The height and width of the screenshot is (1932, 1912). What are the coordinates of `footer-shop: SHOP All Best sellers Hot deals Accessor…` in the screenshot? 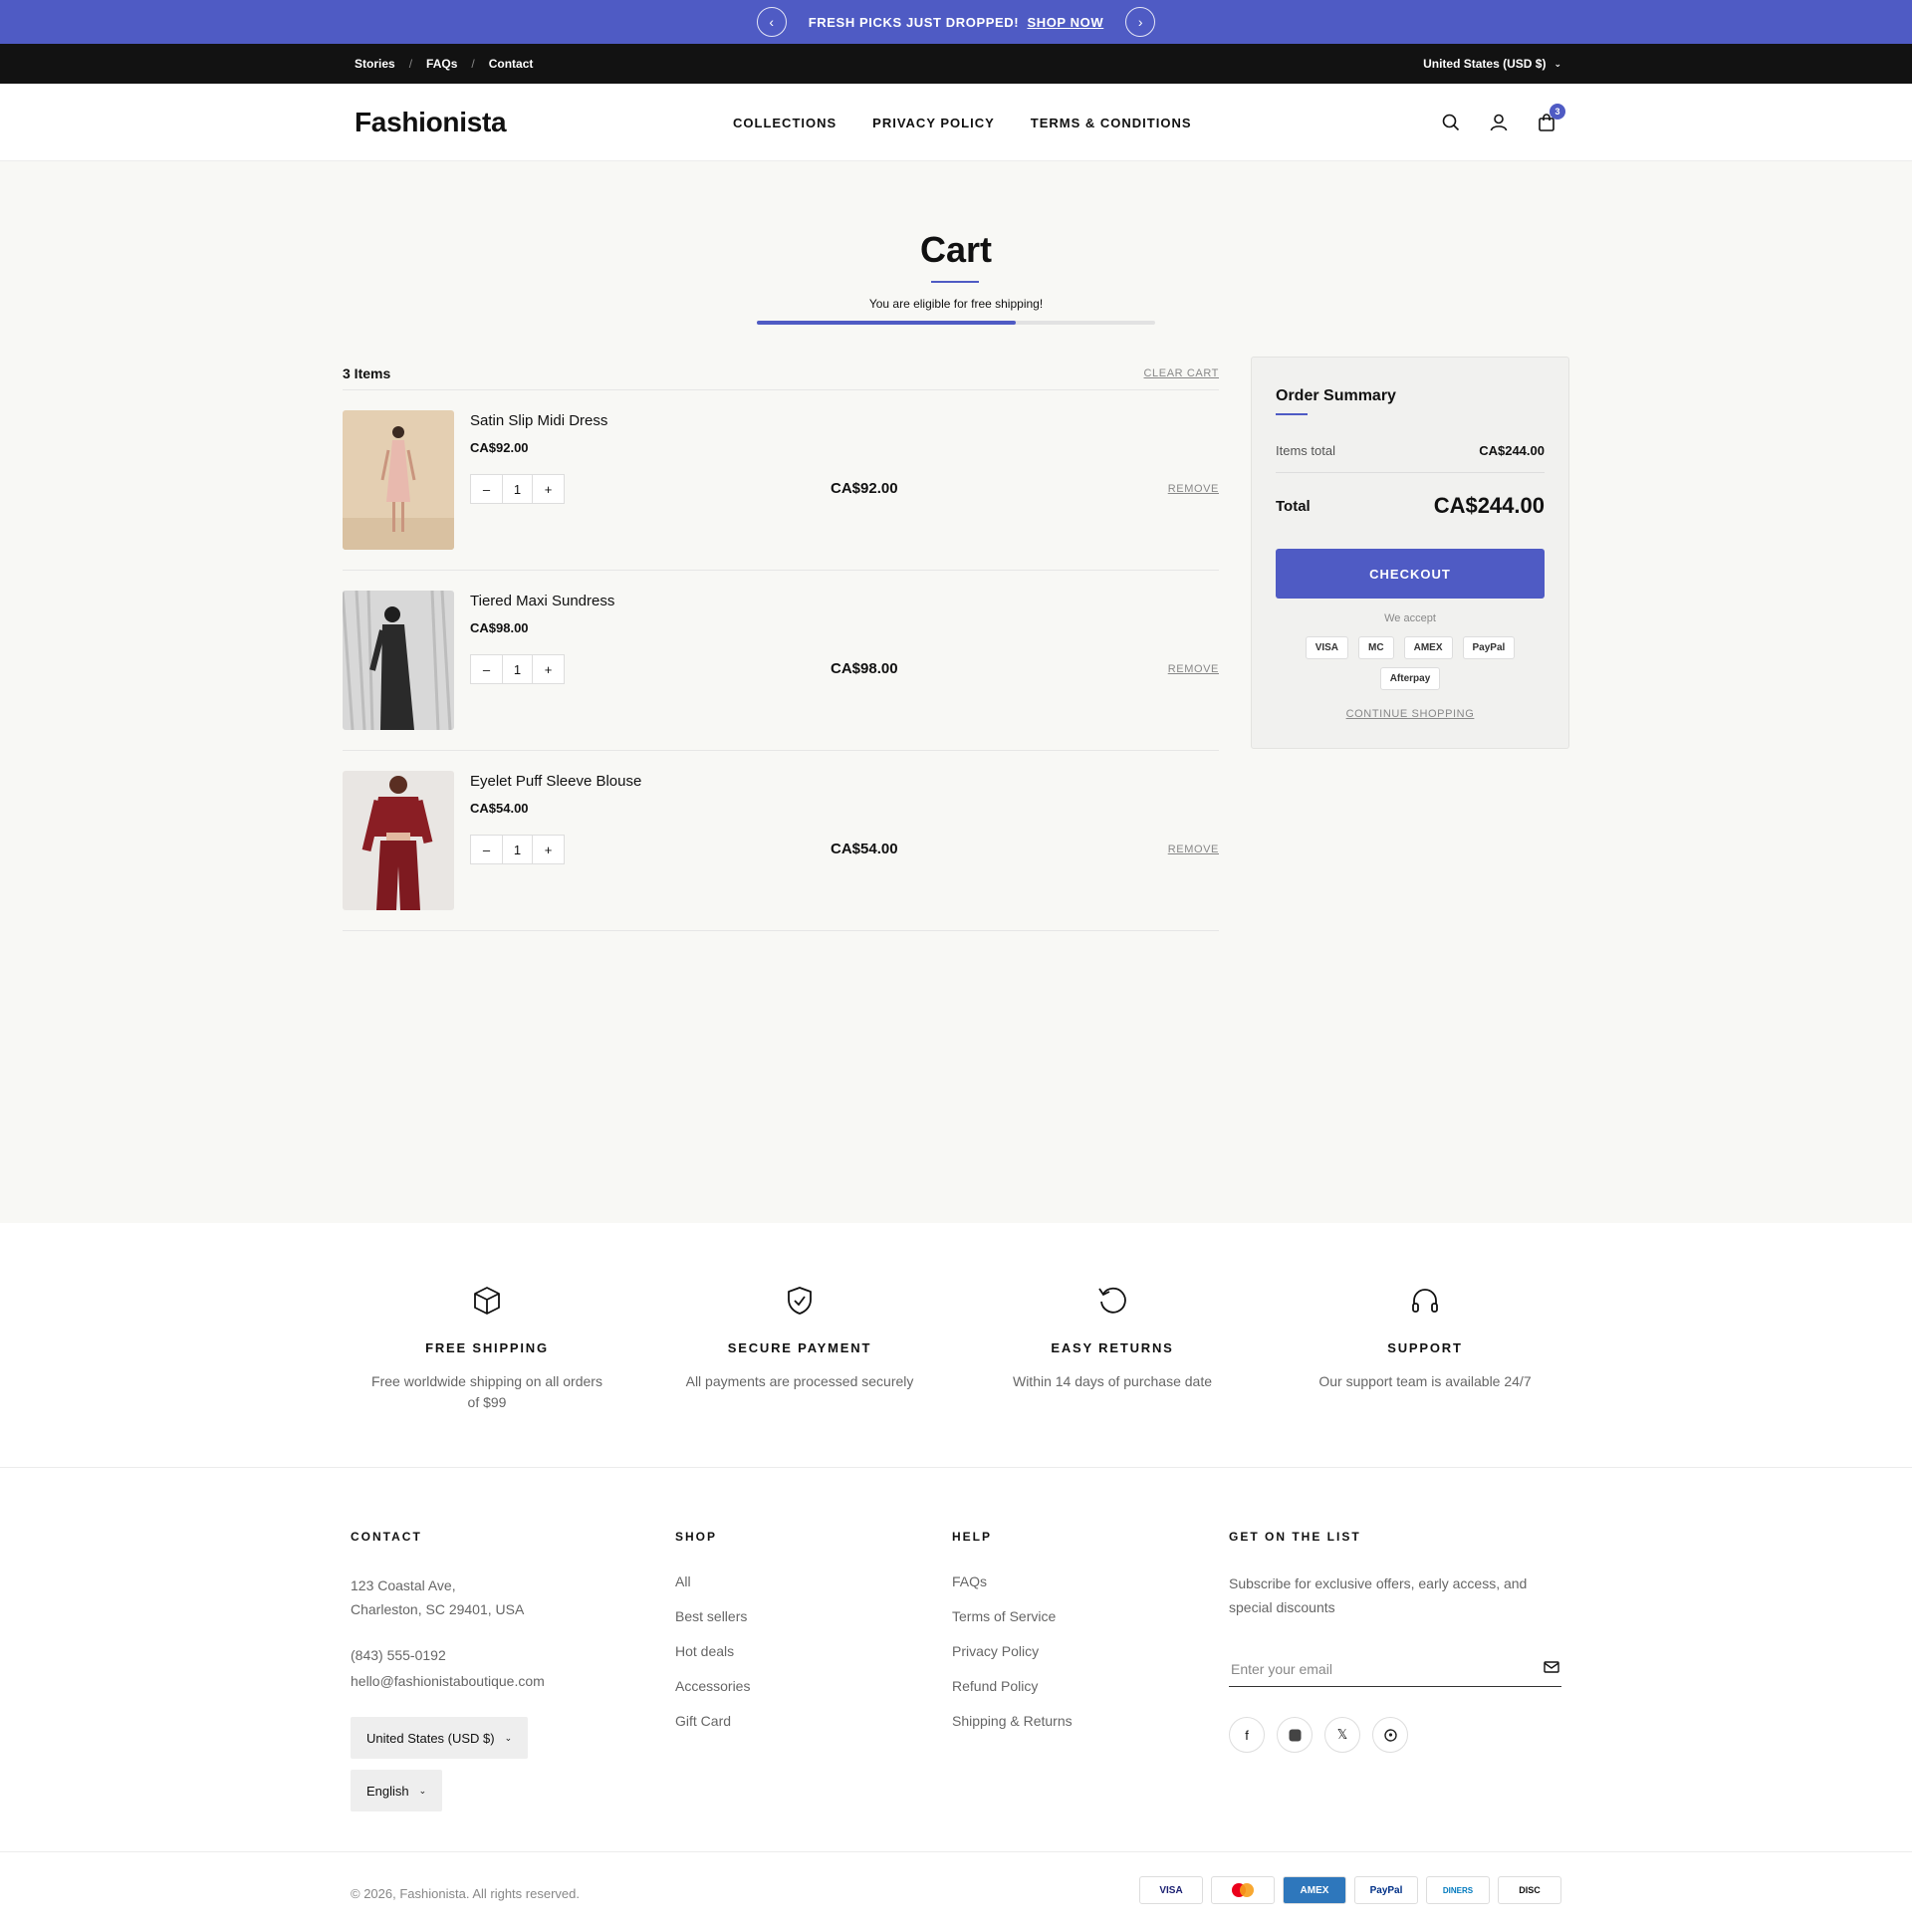 It's located at (712, 1639).